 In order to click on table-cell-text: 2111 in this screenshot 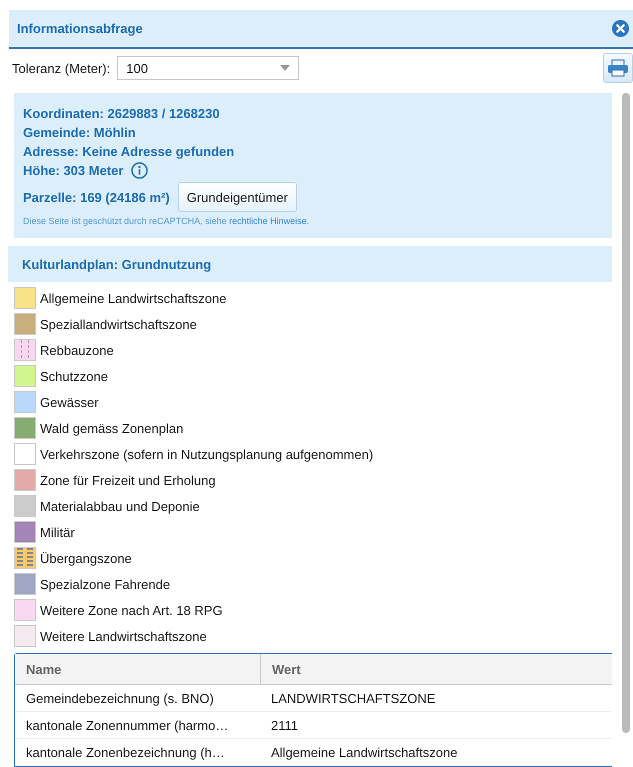, I will do `click(284, 725)`.